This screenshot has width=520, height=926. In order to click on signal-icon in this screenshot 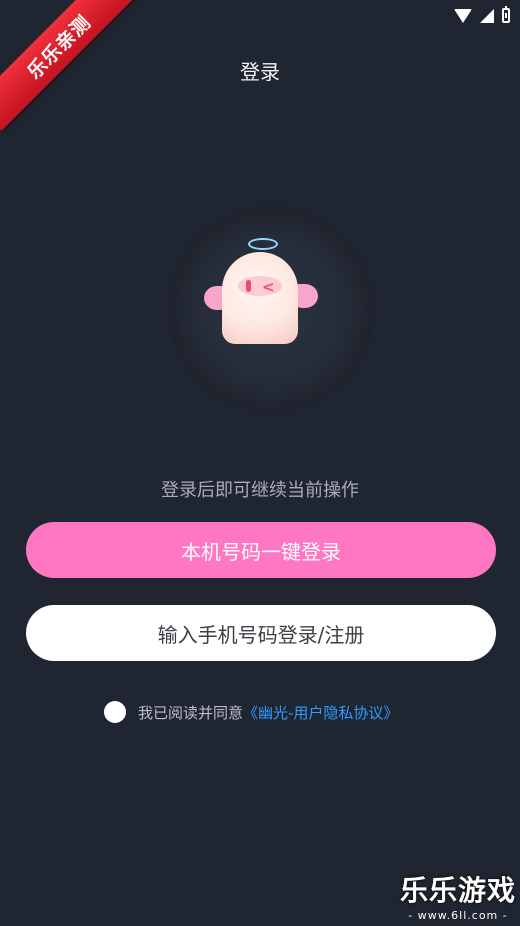, I will do `click(487, 15)`.